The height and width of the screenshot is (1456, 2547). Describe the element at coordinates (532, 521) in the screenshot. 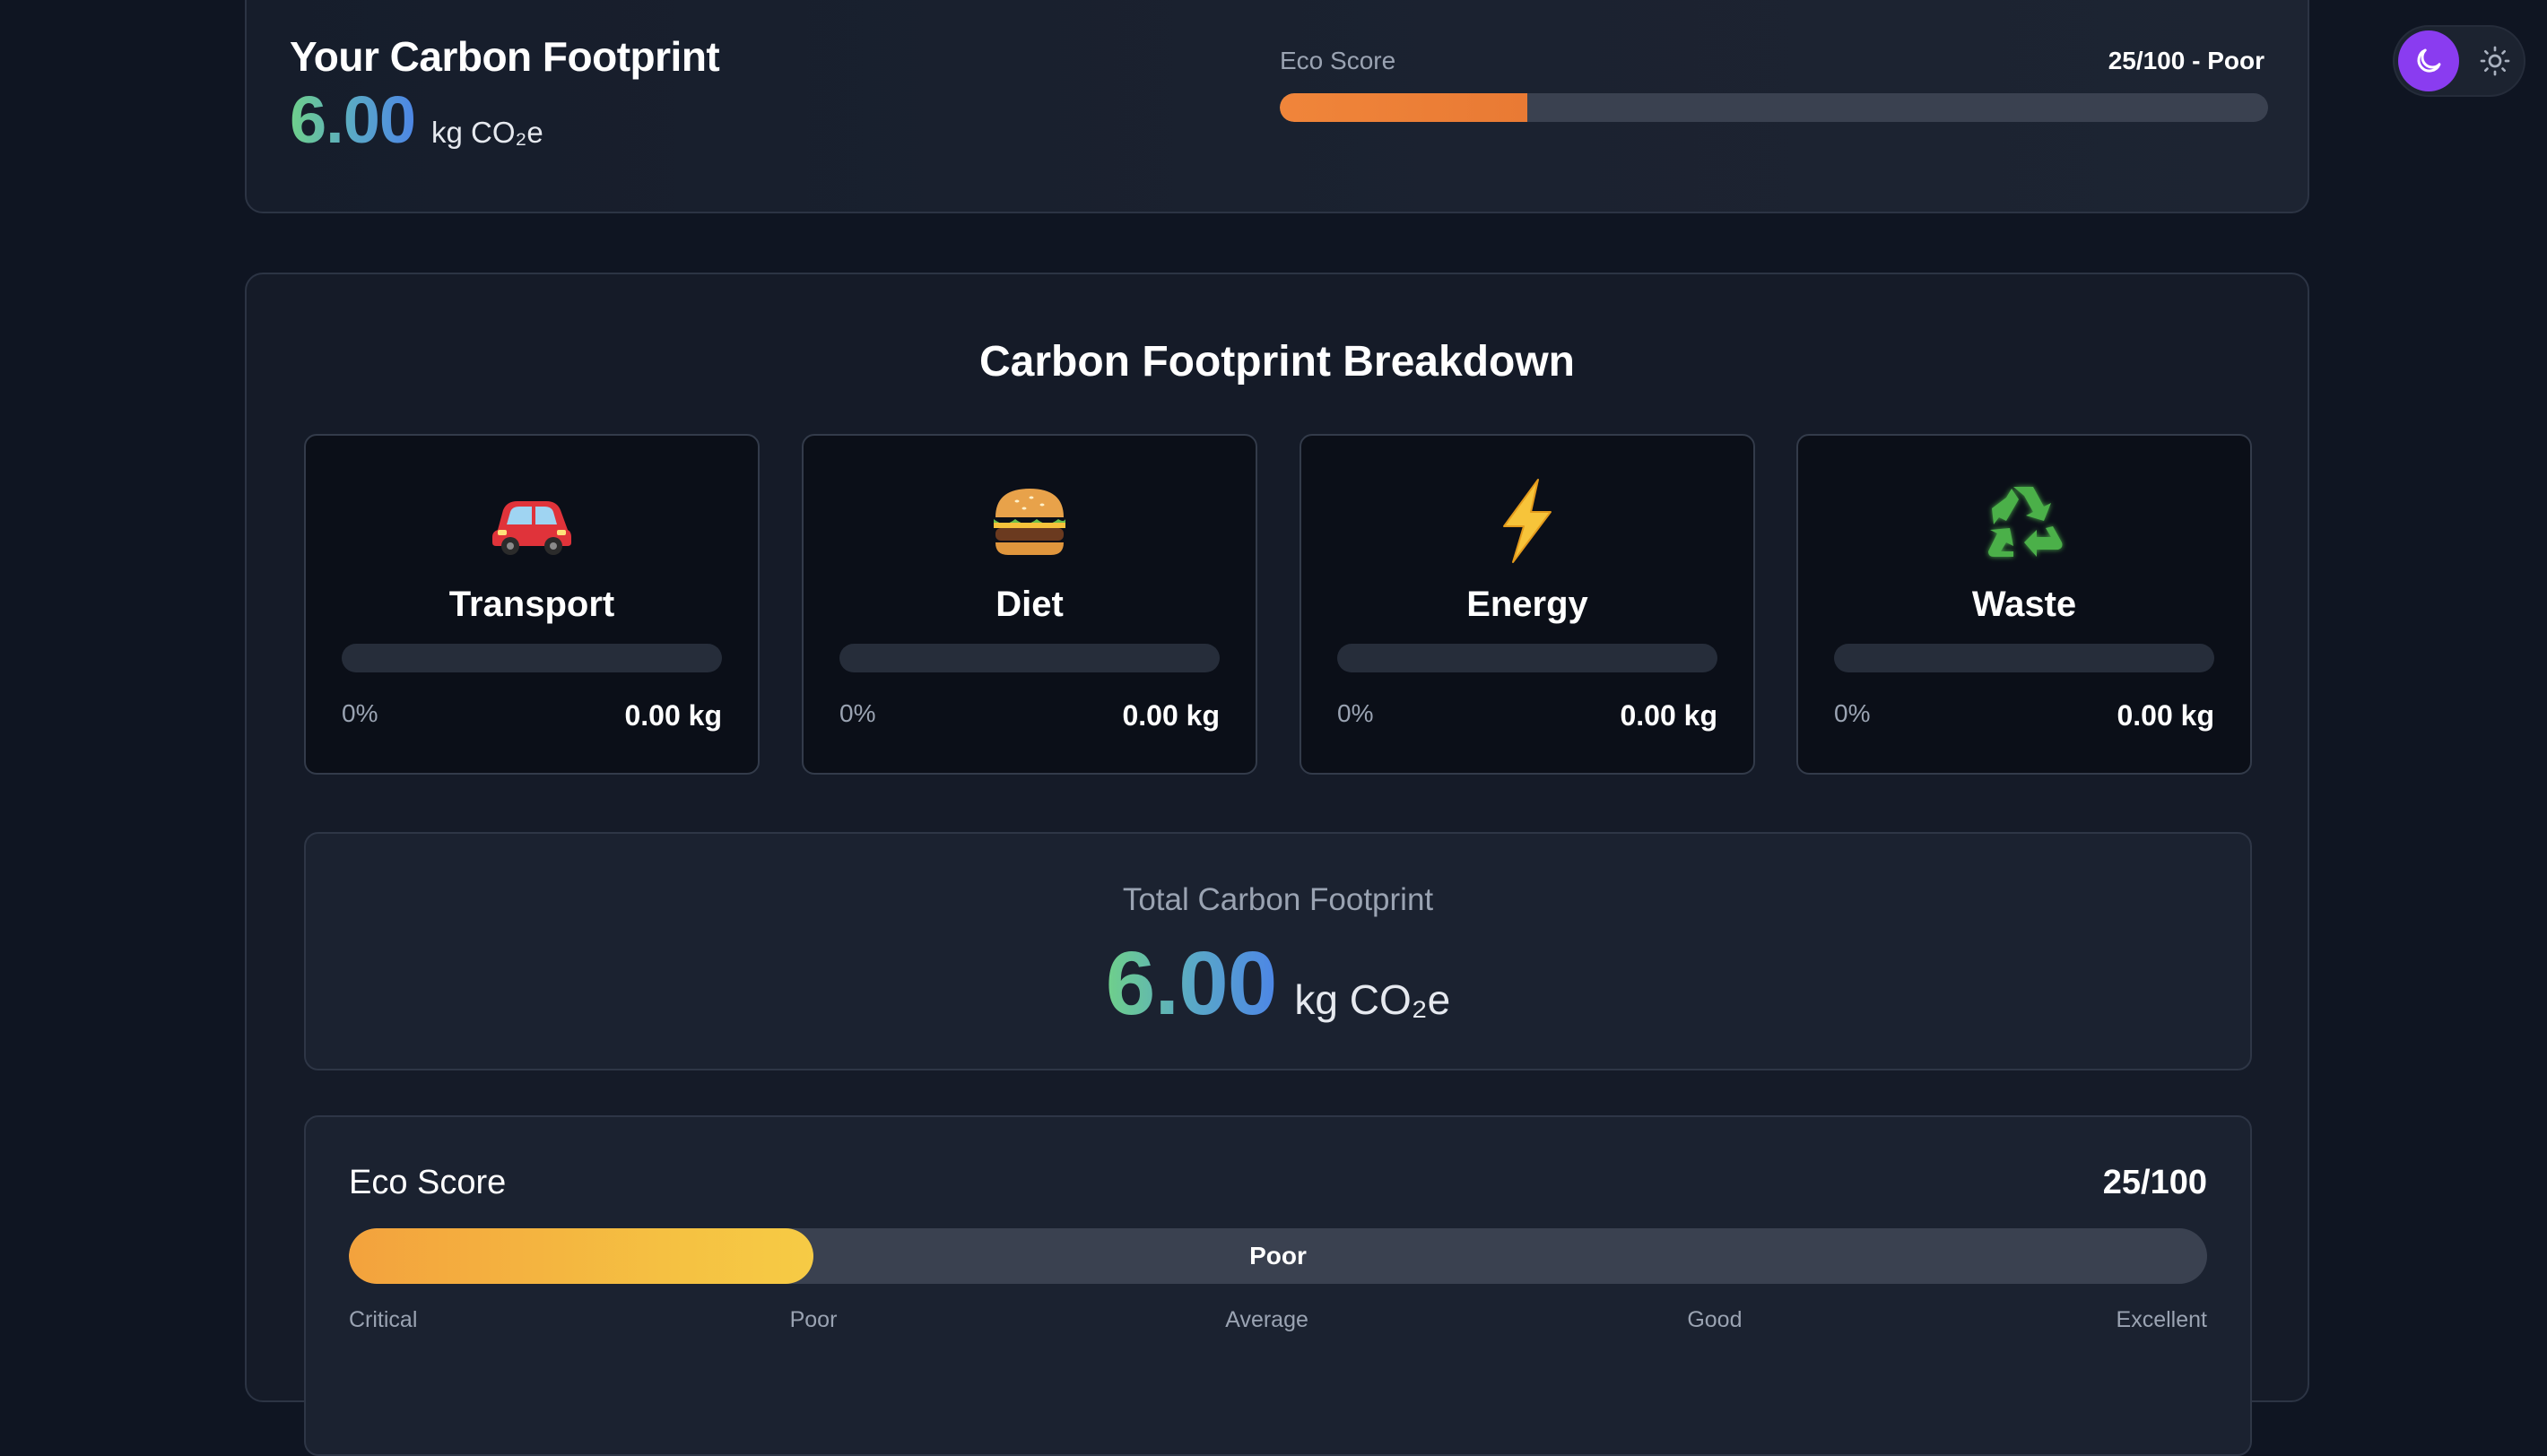

I see `car-icon` at that location.